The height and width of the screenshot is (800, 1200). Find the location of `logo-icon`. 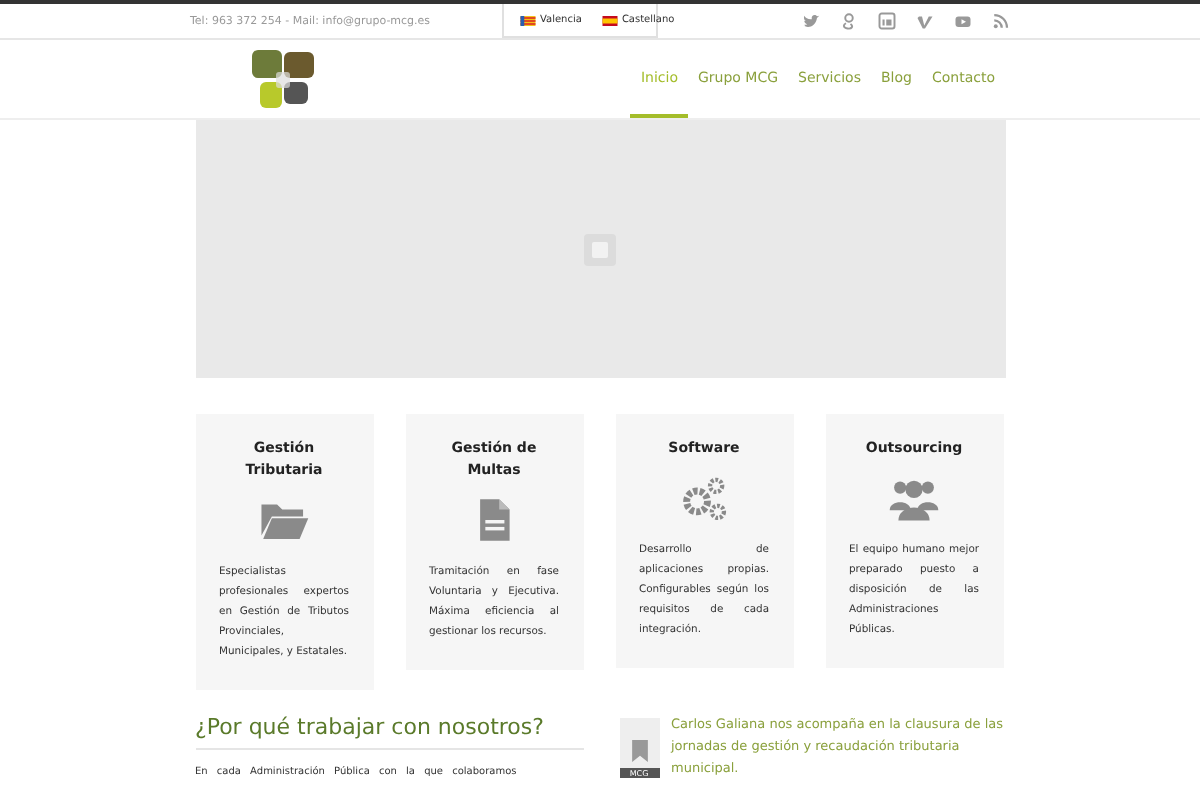

logo-icon is located at coordinates (283, 79).